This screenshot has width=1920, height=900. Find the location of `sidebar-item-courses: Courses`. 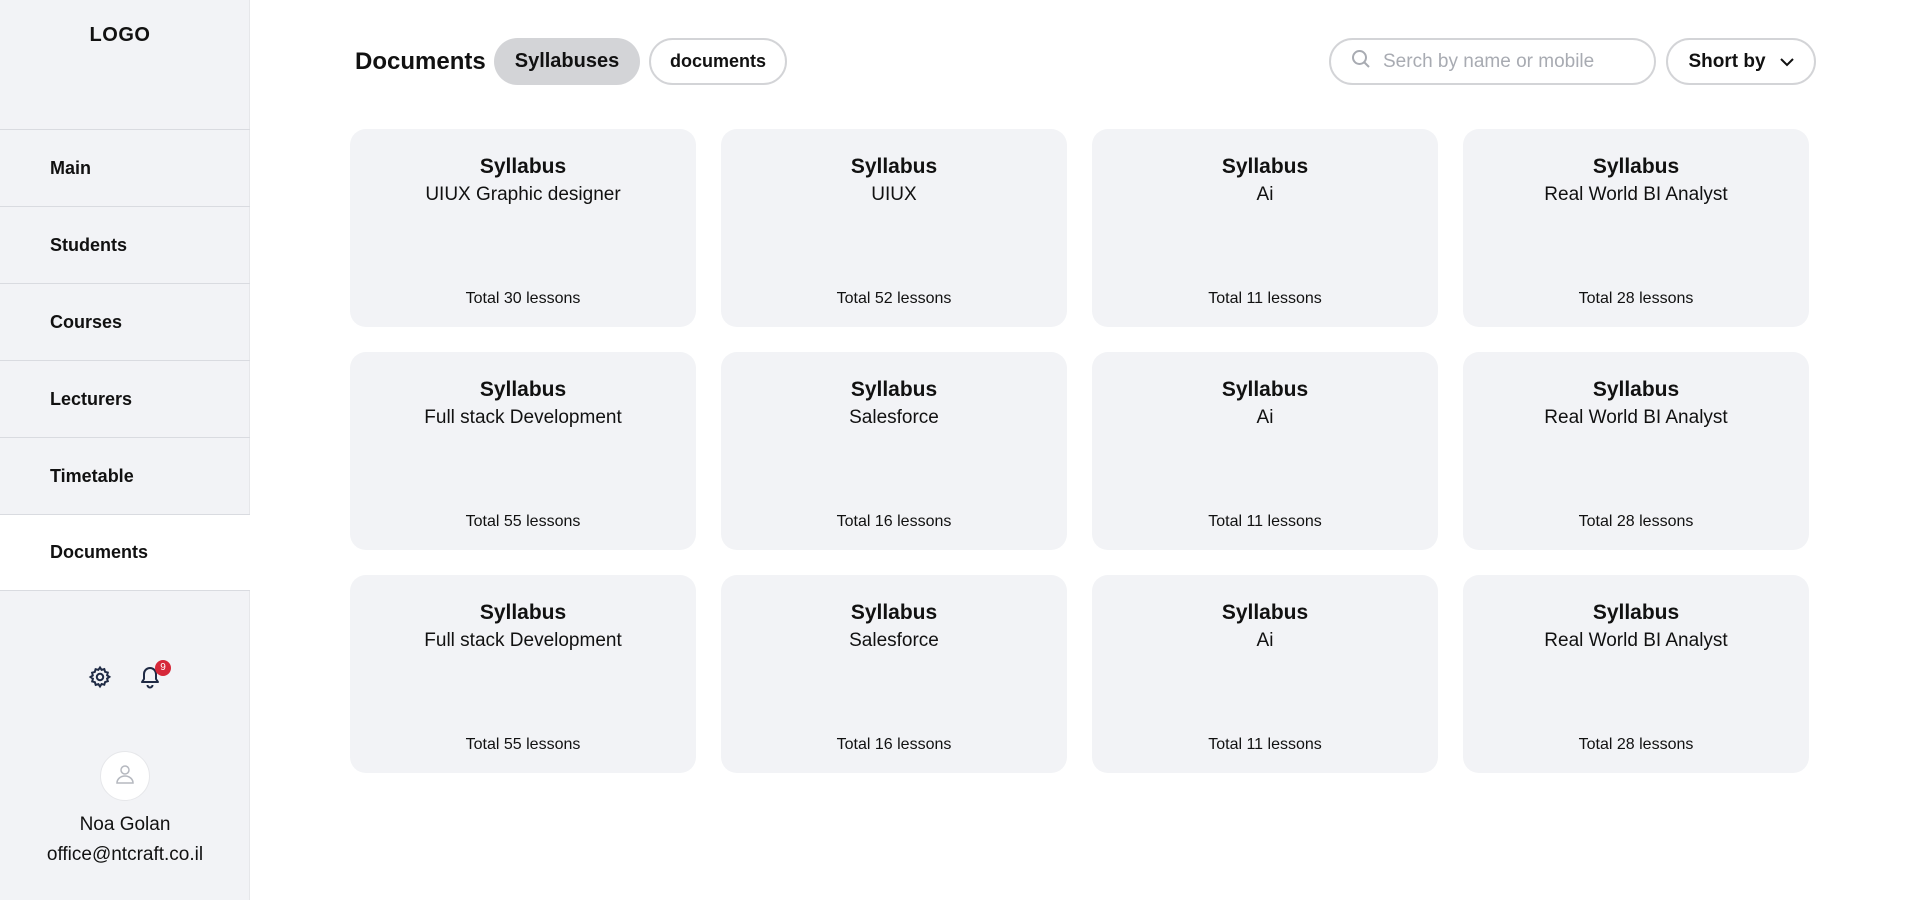

sidebar-item-courses: Courses is located at coordinates (125, 321).